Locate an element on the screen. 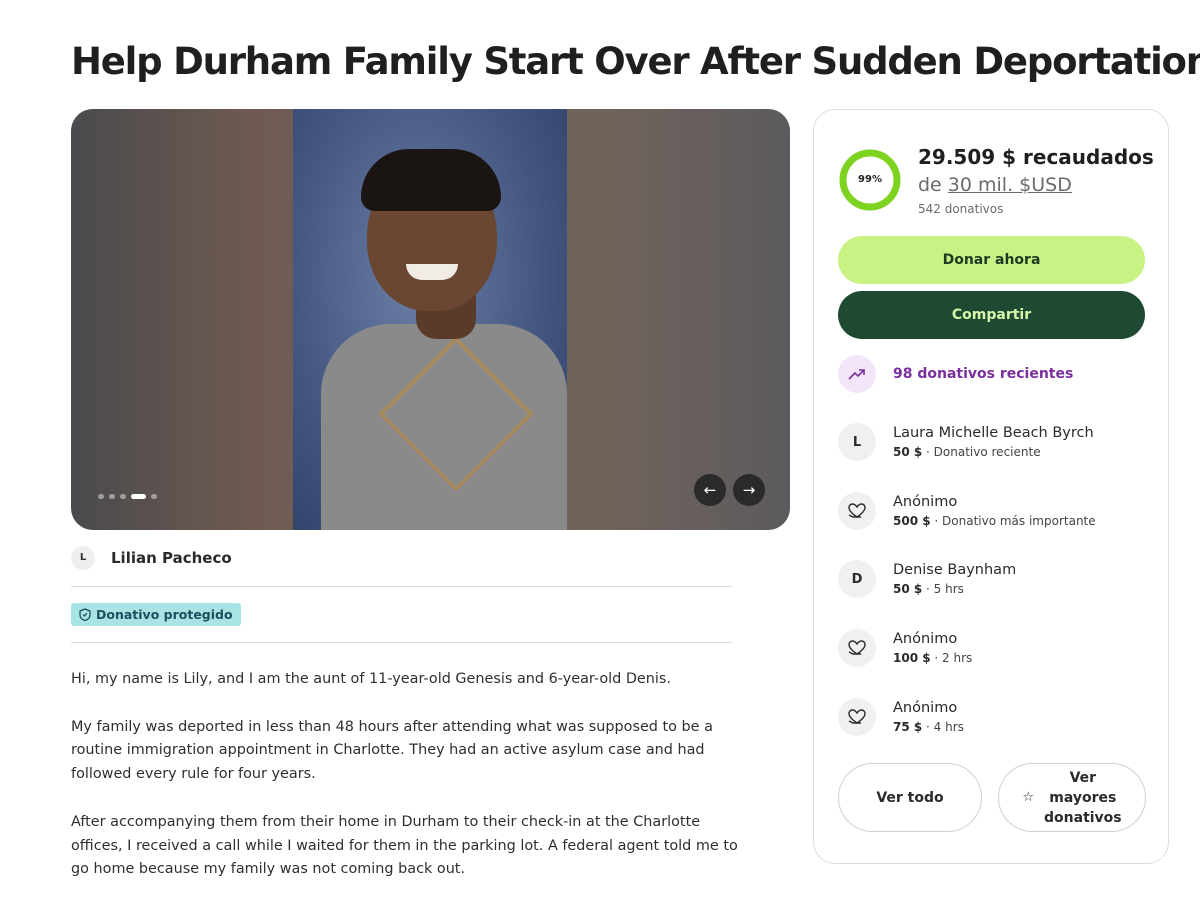 This screenshot has height=900, width=1200. top-donations-label: Ver mayores donativos is located at coordinates (1083, 797).